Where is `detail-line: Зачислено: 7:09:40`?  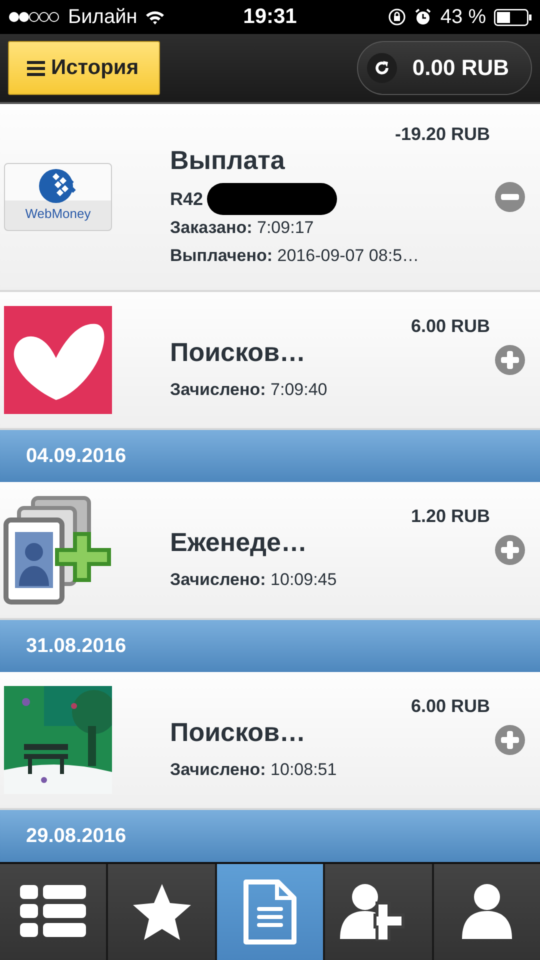 detail-line: Зачислено: 7:09:40 is located at coordinates (249, 390).